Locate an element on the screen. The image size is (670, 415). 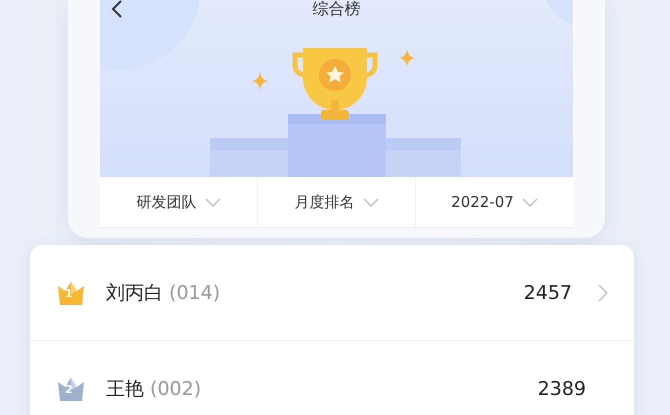
crown-icon: 1 is located at coordinates (71, 293).